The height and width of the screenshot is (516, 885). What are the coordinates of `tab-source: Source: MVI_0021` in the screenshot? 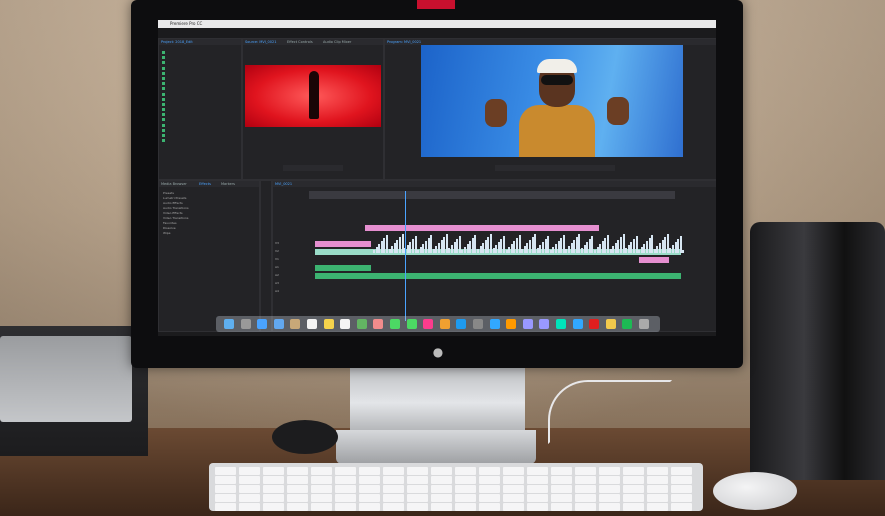 It's located at (260, 42).